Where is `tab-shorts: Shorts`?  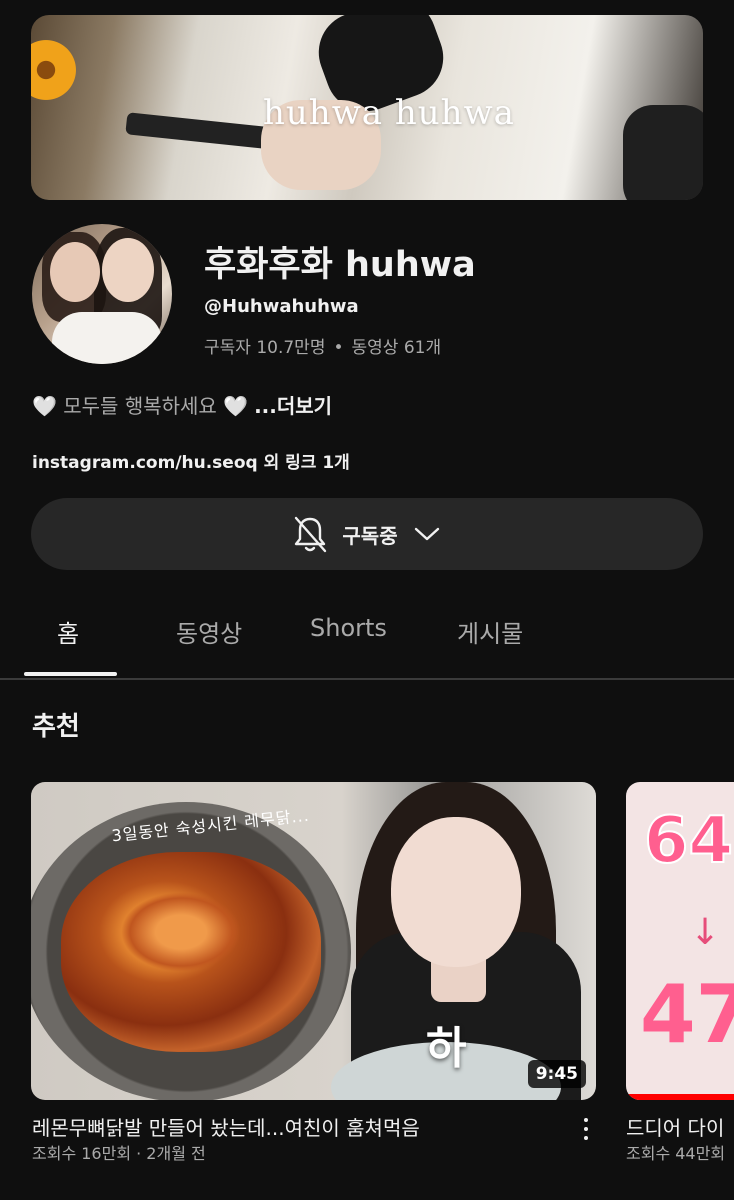 tab-shorts: Shorts is located at coordinates (348, 628).